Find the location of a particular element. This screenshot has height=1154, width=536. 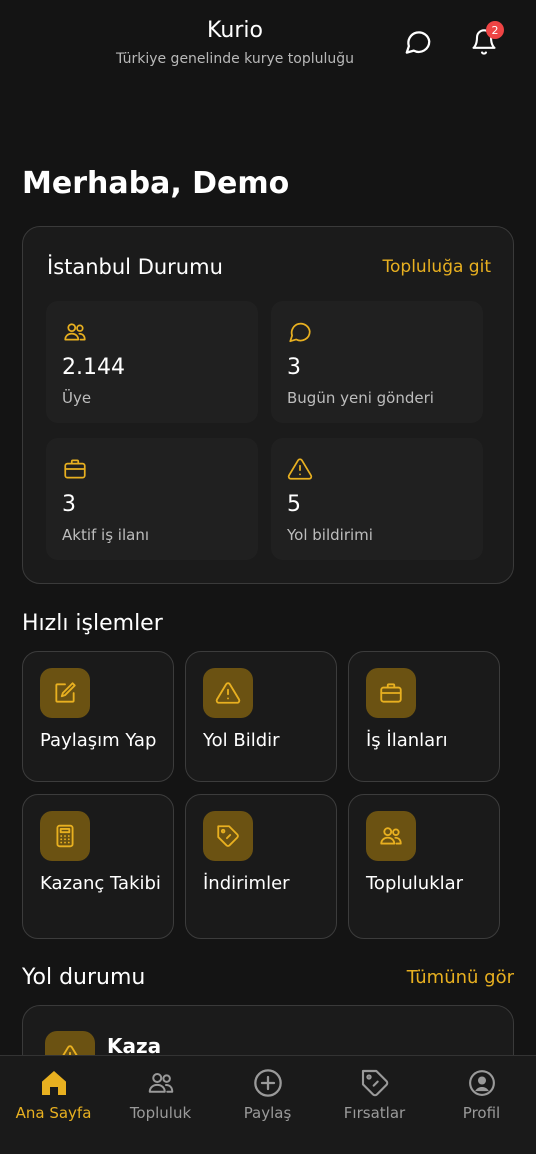

quick-action-earnings: Kazanç Takibi is located at coordinates (98, 866).